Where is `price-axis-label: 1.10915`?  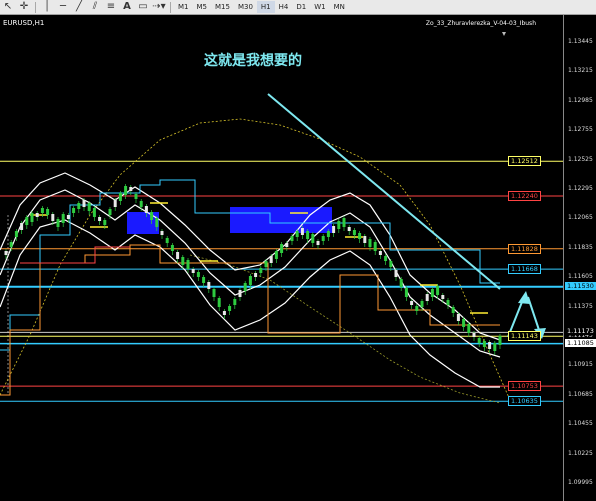
price-axis-label: 1.10915 is located at coordinates (580, 365).